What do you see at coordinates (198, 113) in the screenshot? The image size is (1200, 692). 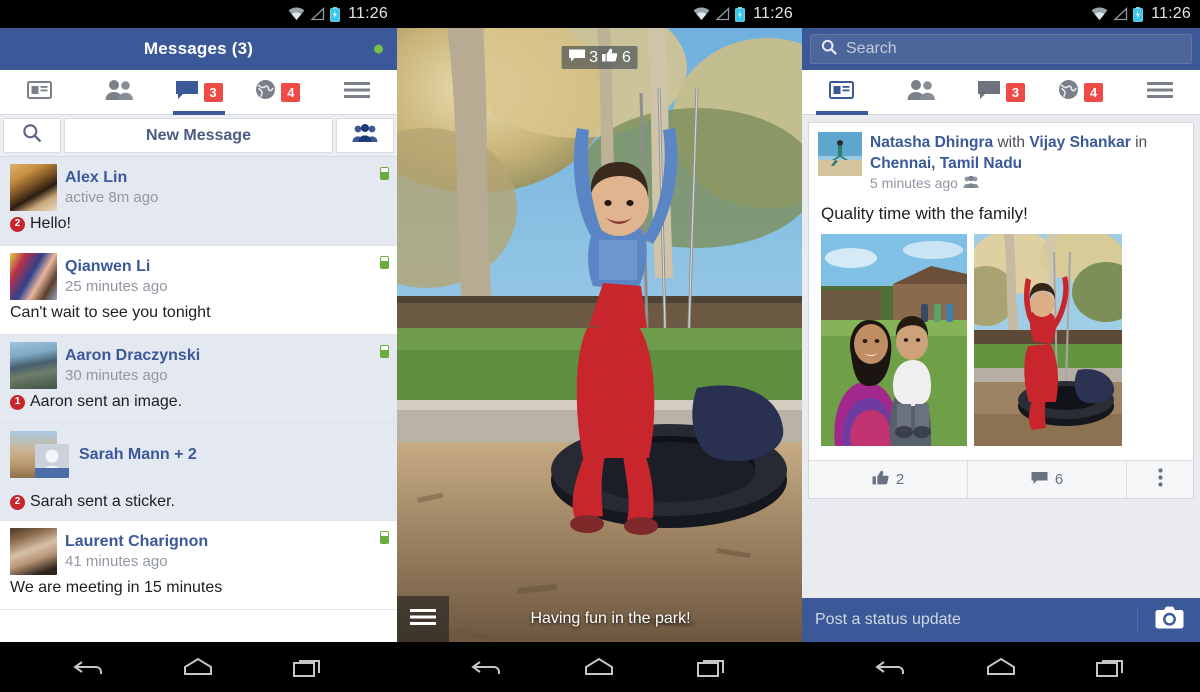 I see `tab-active-underline` at bounding box center [198, 113].